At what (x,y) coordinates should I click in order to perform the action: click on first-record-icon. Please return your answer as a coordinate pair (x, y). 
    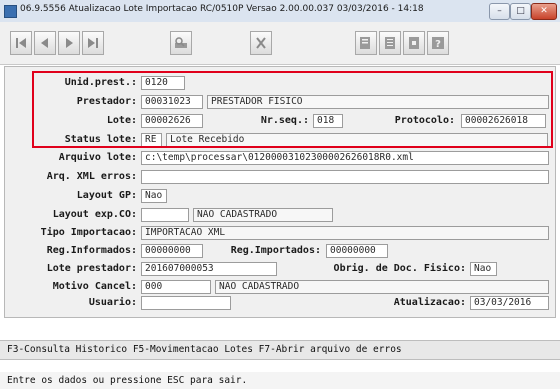
    Looking at the image, I should click on (21, 43).